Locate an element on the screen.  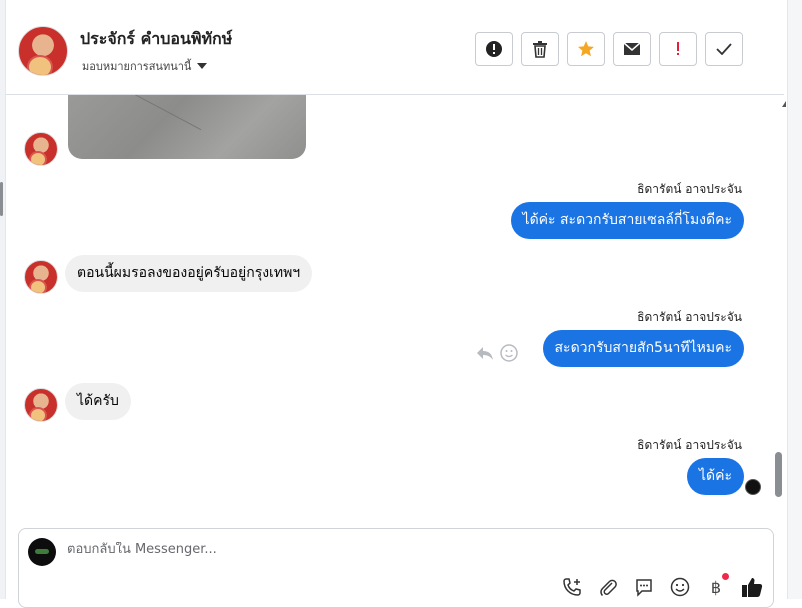
image-message is located at coordinates (187, 127).